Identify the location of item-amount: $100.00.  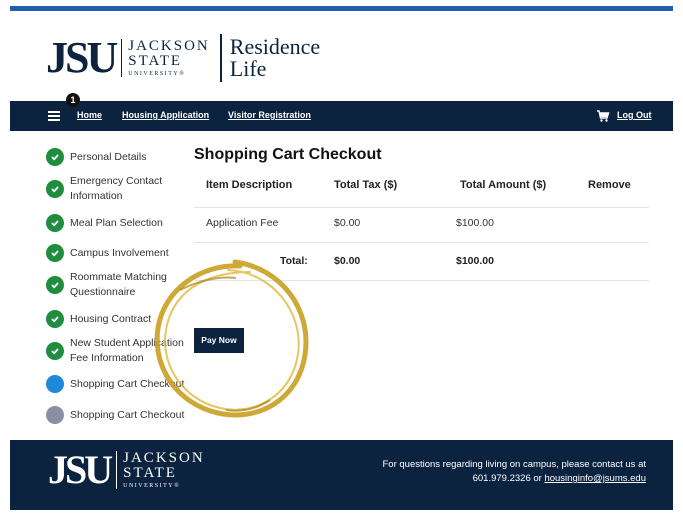
(475, 223).